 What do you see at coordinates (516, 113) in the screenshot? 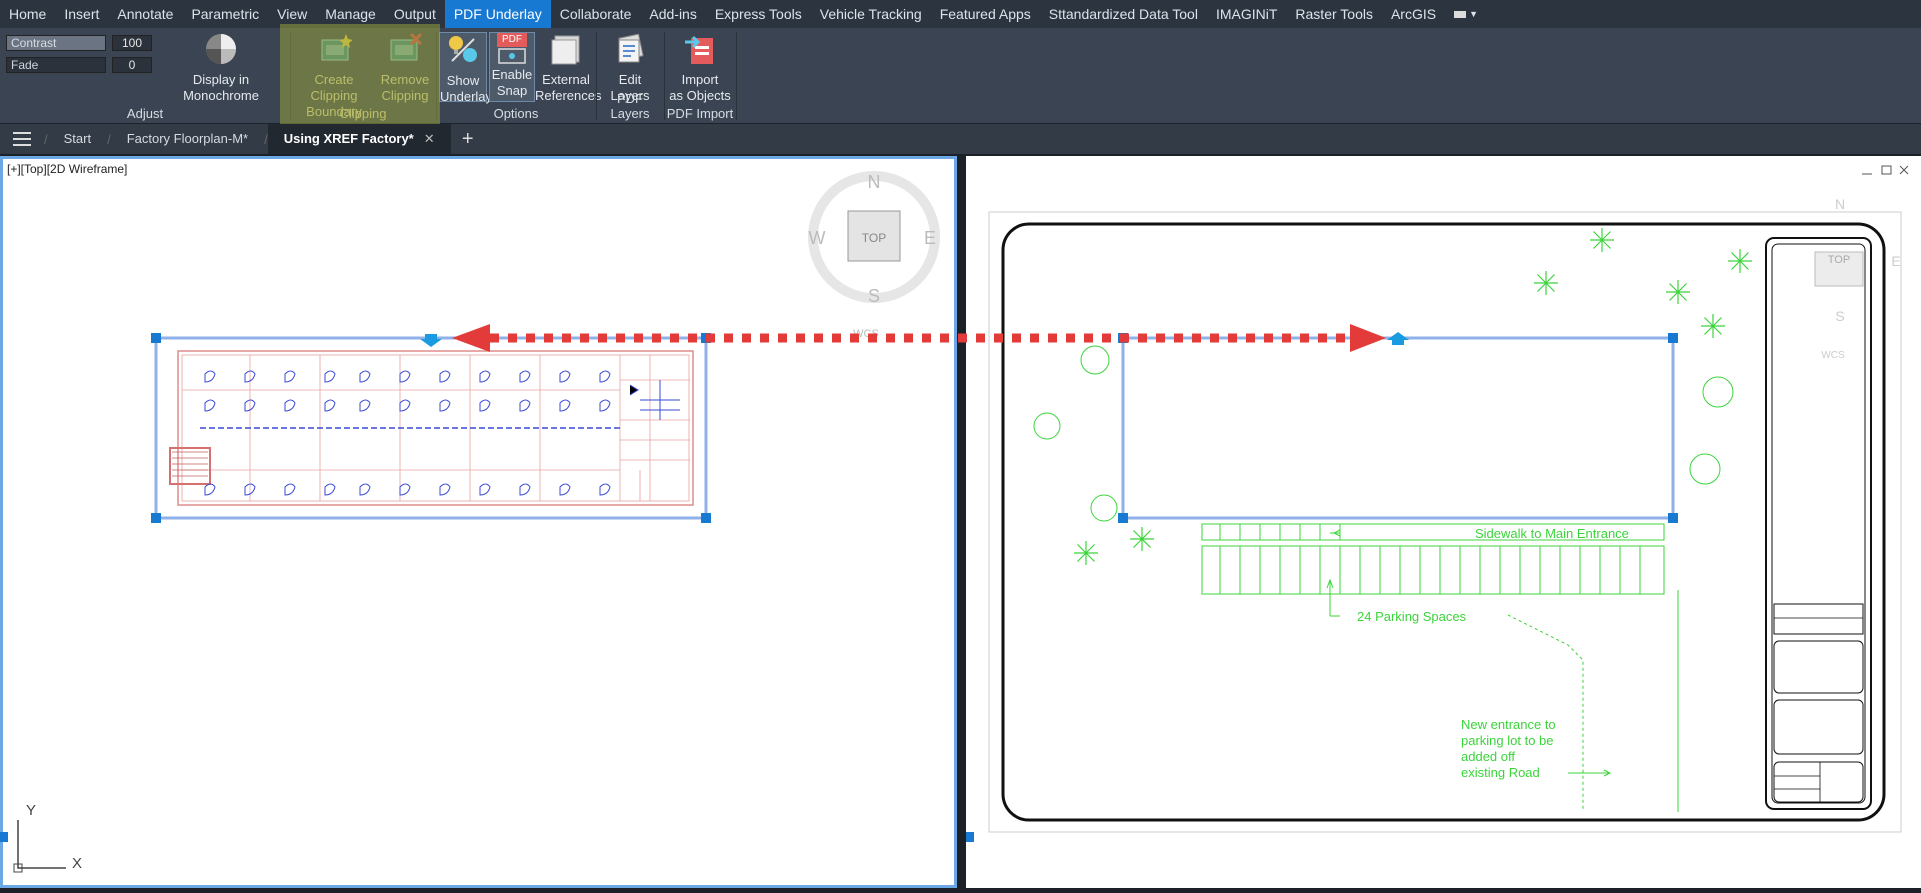
I see `options-panel-title: Options` at bounding box center [516, 113].